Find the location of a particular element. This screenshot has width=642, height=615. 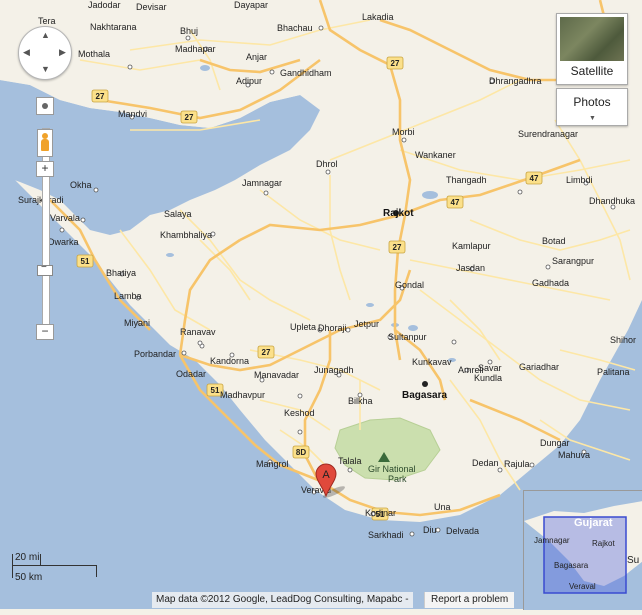

place-gandhidham: Gandhidham is located at coordinates (306, 73).